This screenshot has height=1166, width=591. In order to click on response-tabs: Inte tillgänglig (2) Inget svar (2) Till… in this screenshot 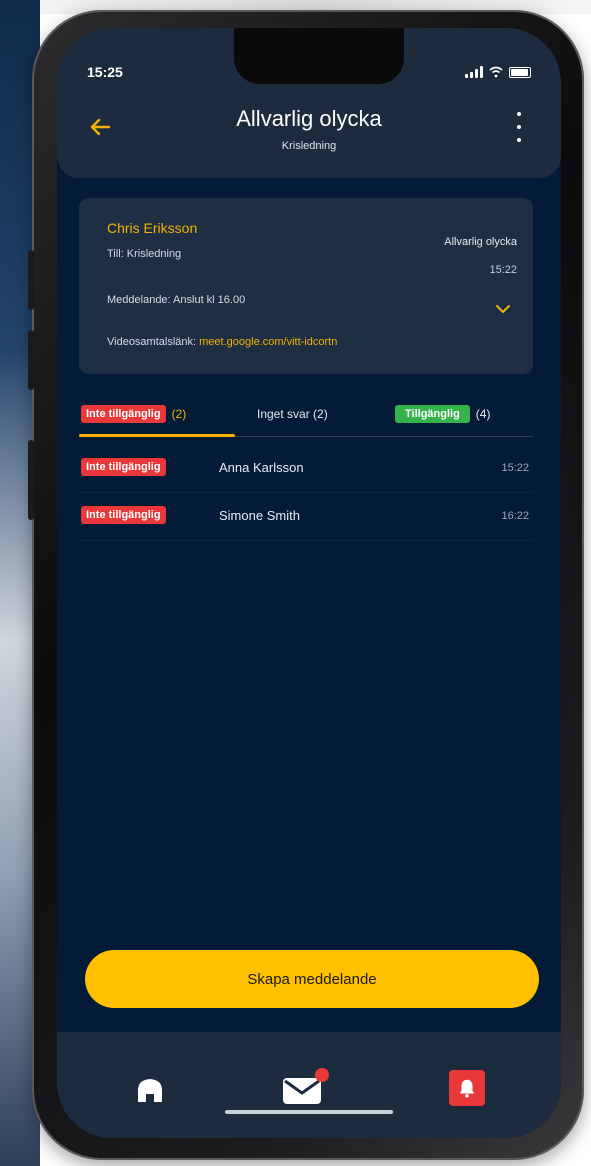, I will do `click(306, 415)`.